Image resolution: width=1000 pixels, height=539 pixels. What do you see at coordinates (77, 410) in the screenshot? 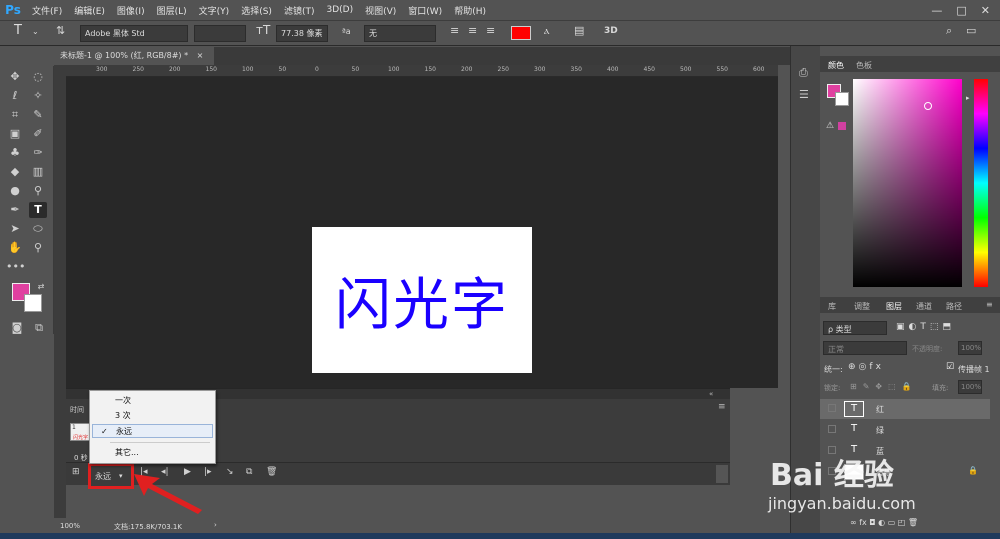
I see `timeline-tab: 时间` at bounding box center [77, 410].